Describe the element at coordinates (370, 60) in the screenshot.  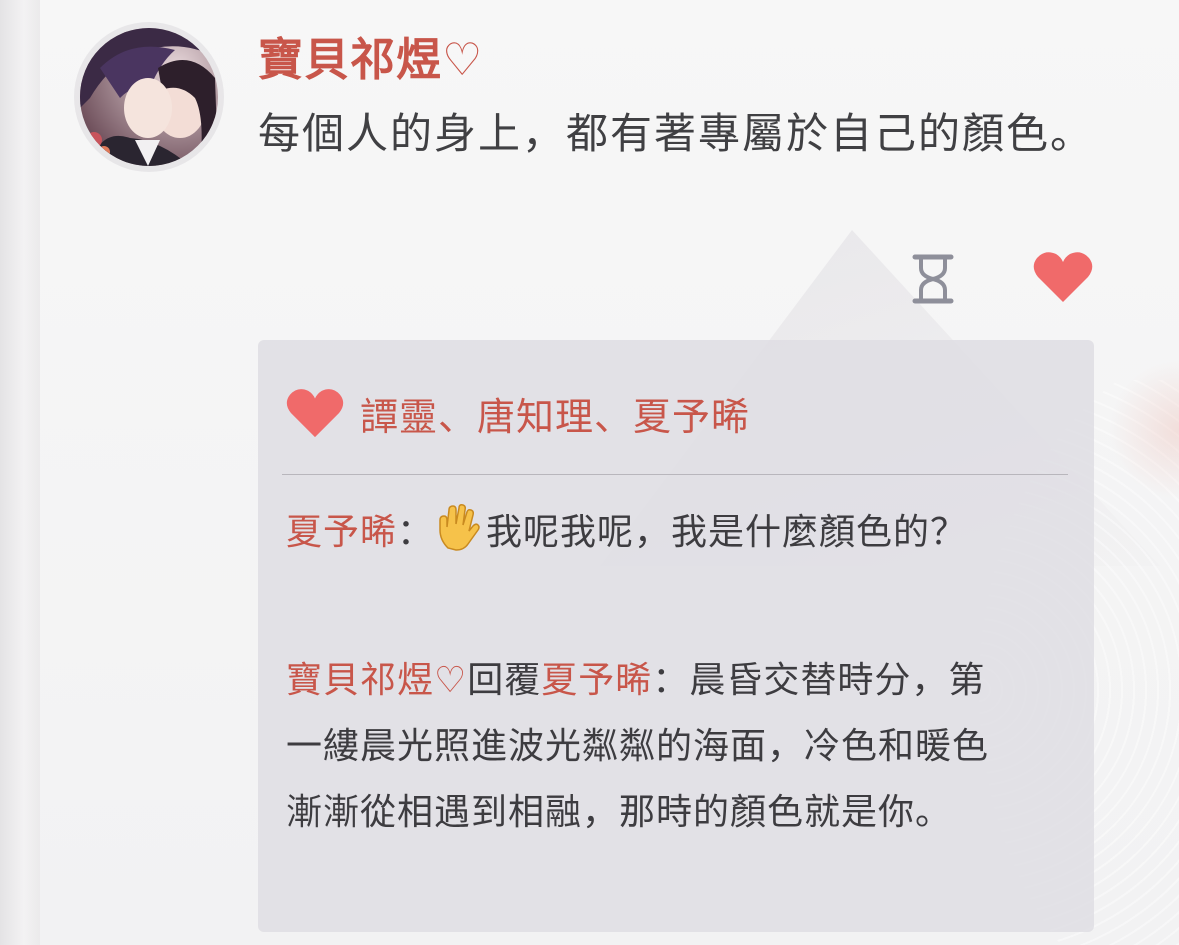
I see `post-author-name: 寶貝祁煜♡` at that location.